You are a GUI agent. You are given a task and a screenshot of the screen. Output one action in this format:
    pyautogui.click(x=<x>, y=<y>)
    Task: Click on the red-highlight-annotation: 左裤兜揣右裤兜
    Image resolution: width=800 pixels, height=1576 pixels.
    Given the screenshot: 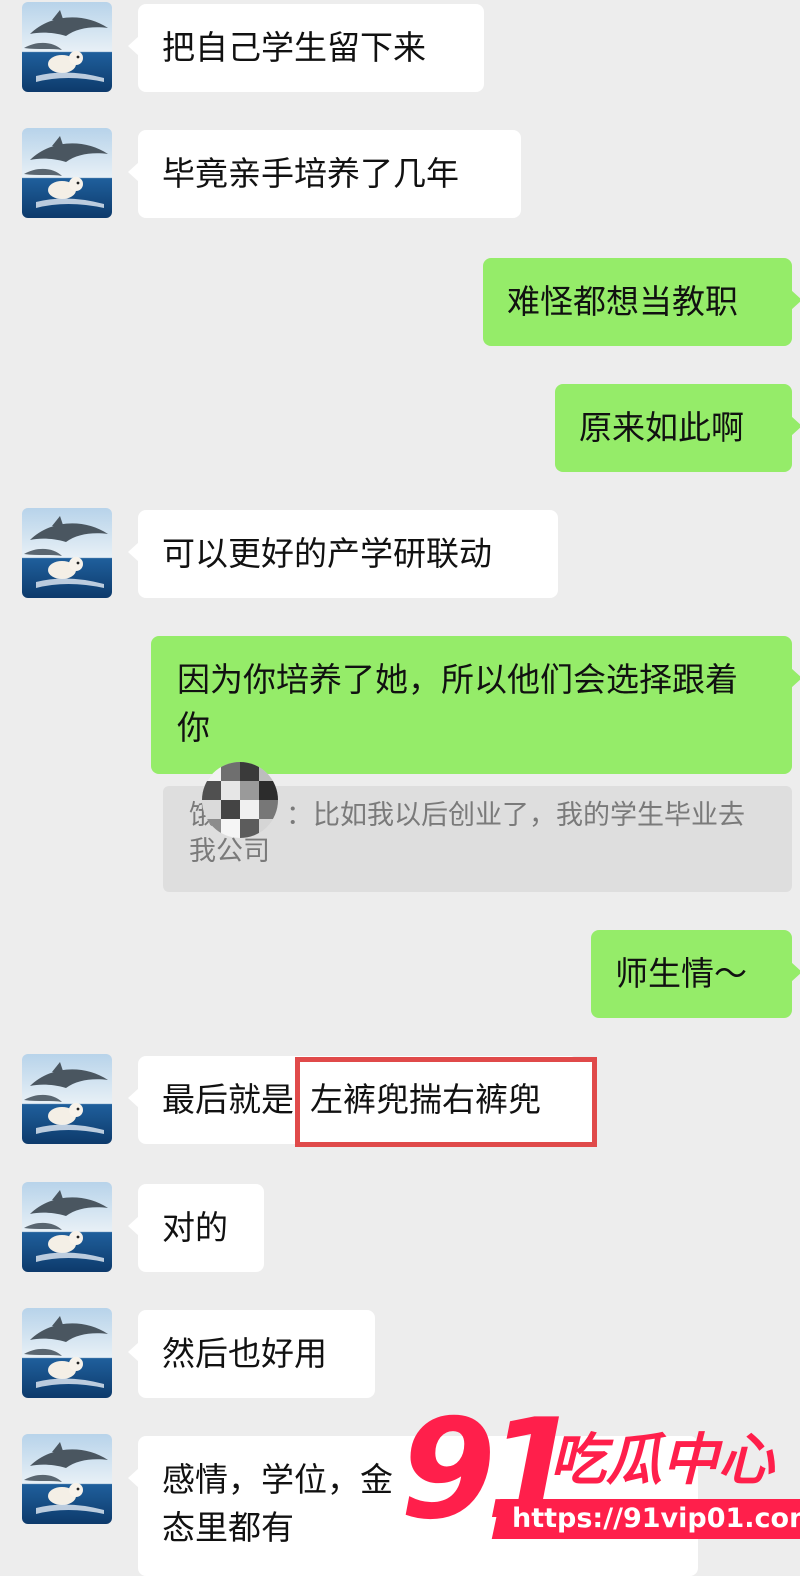 What is the action you would take?
    pyautogui.click(x=446, y=1102)
    